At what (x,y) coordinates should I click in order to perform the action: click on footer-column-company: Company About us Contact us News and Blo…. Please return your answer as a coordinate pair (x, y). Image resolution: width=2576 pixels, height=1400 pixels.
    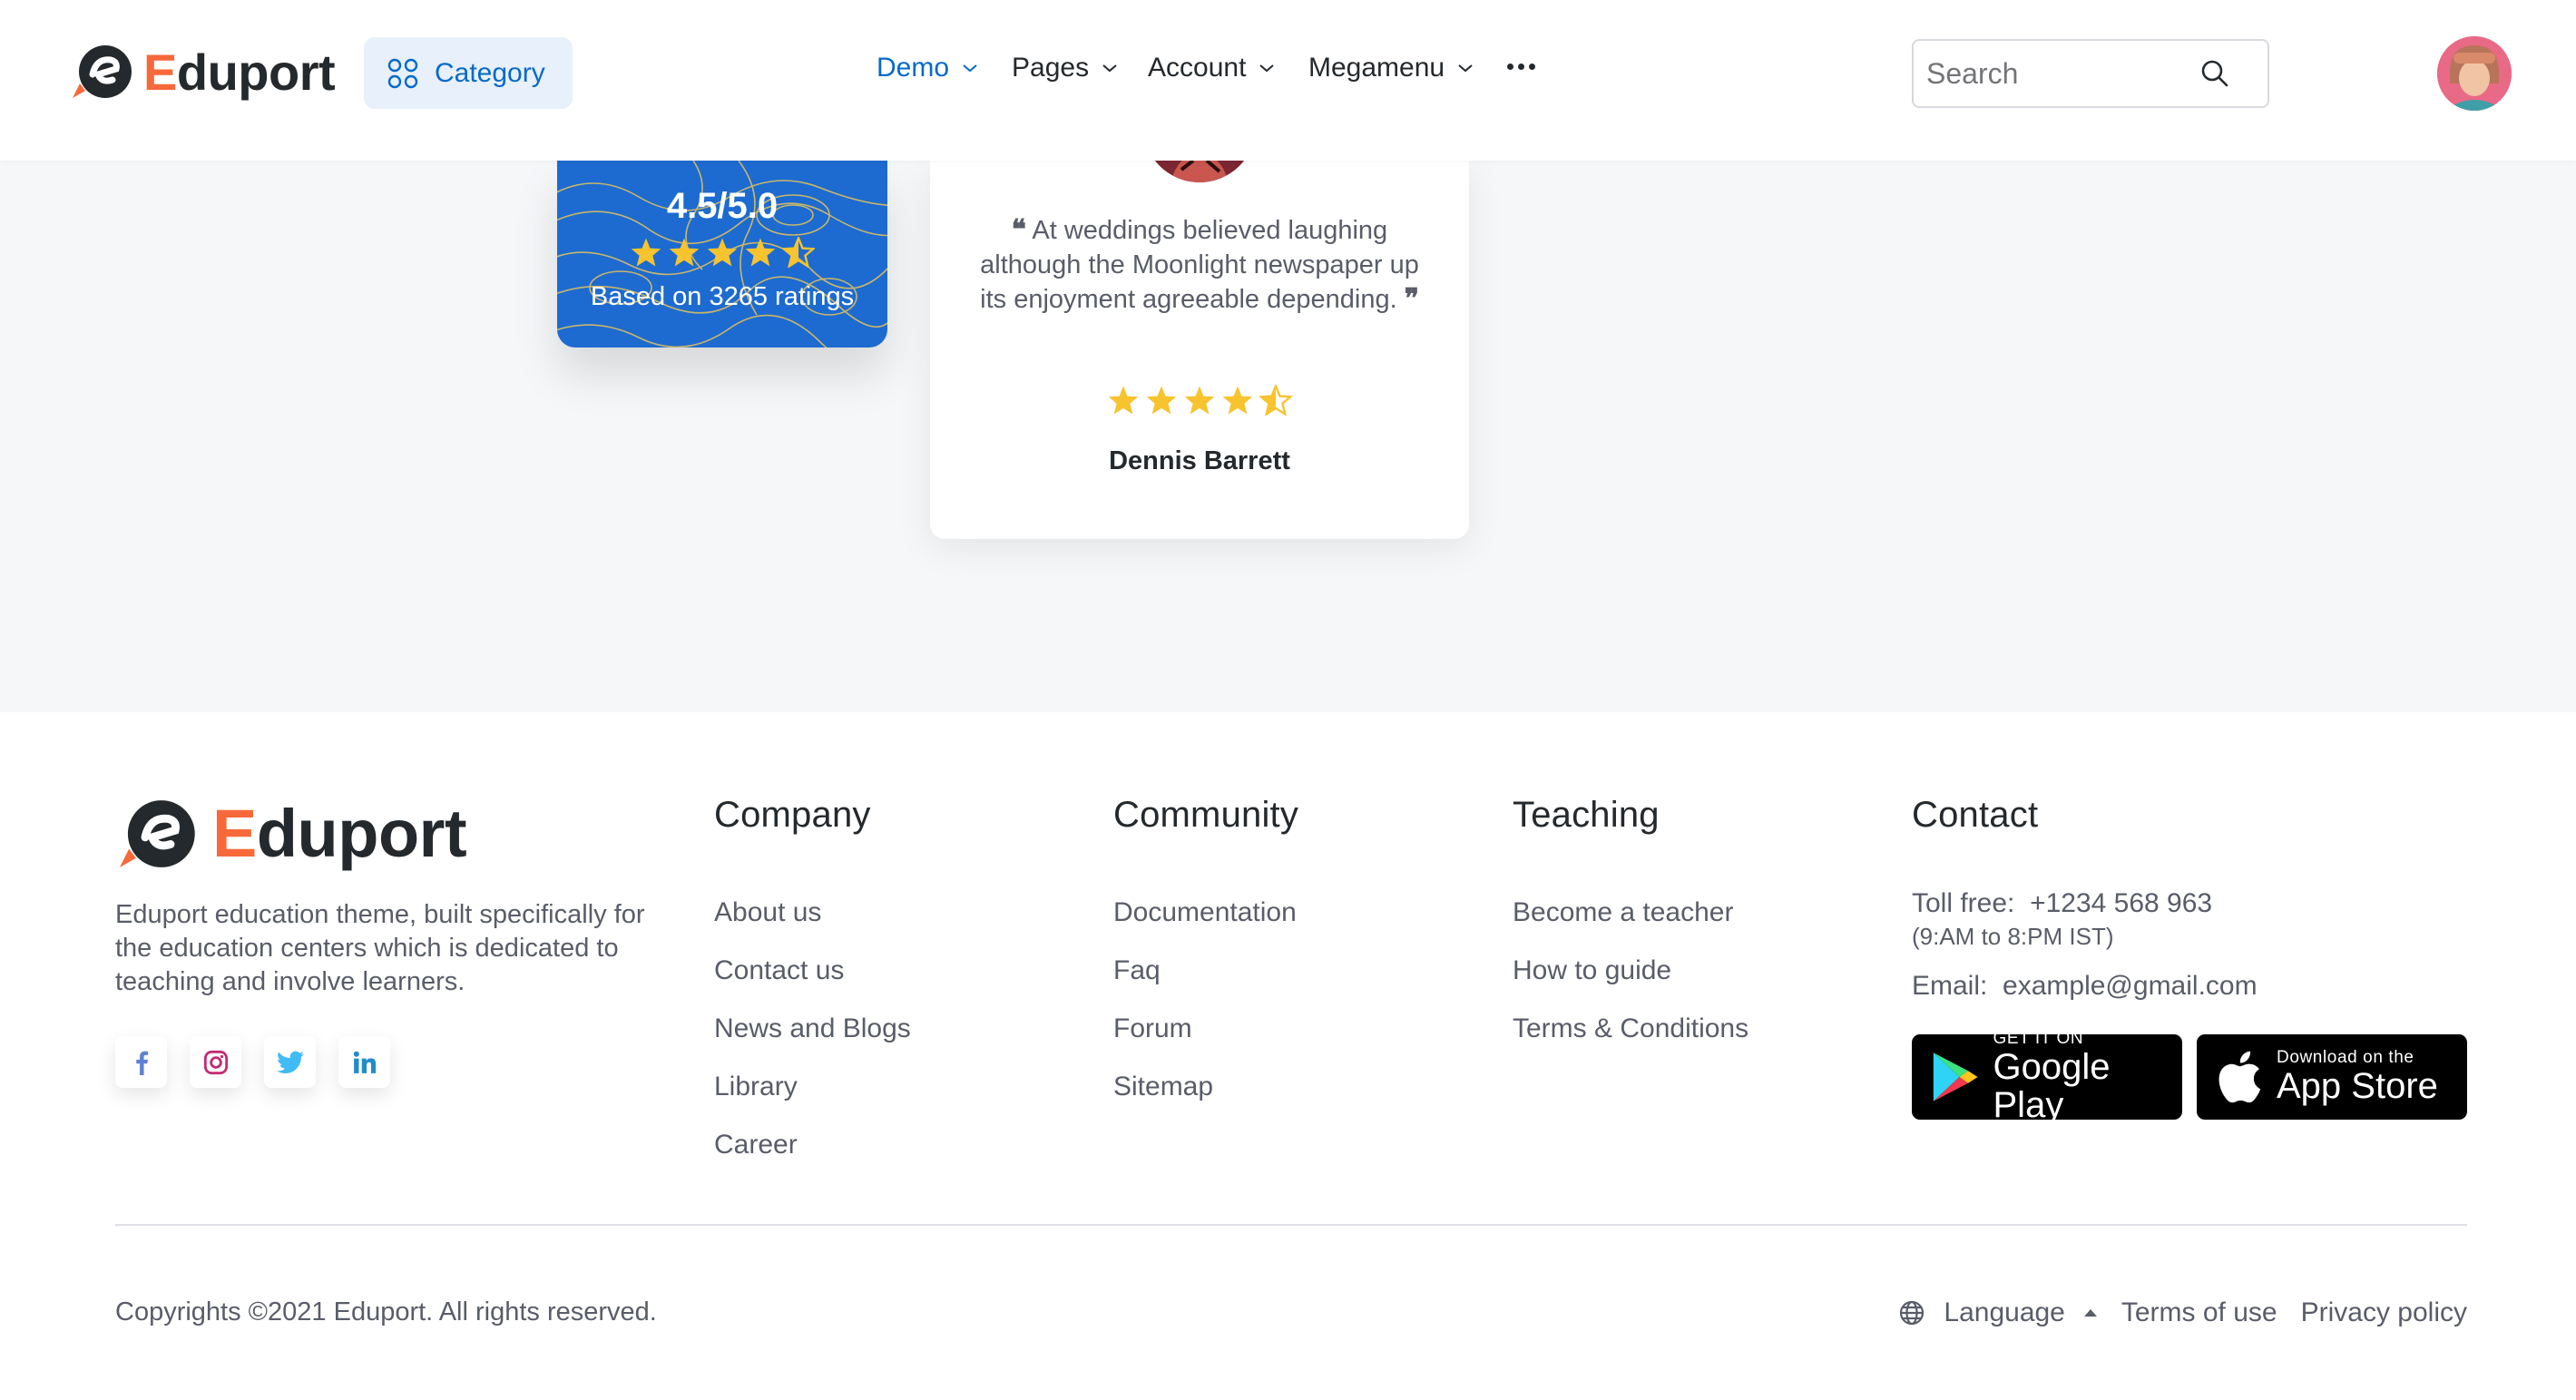
    Looking at the image, I should click on (812, 977).